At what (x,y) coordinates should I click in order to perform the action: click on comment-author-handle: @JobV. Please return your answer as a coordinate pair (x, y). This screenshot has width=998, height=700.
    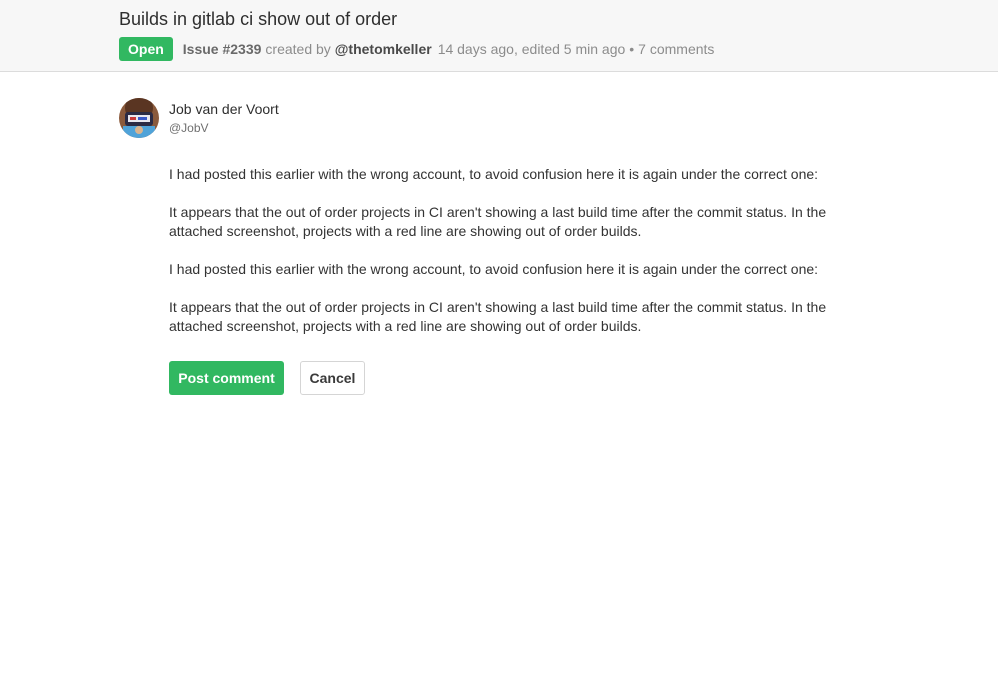
    Looking at the image, I should click on (189, 128).